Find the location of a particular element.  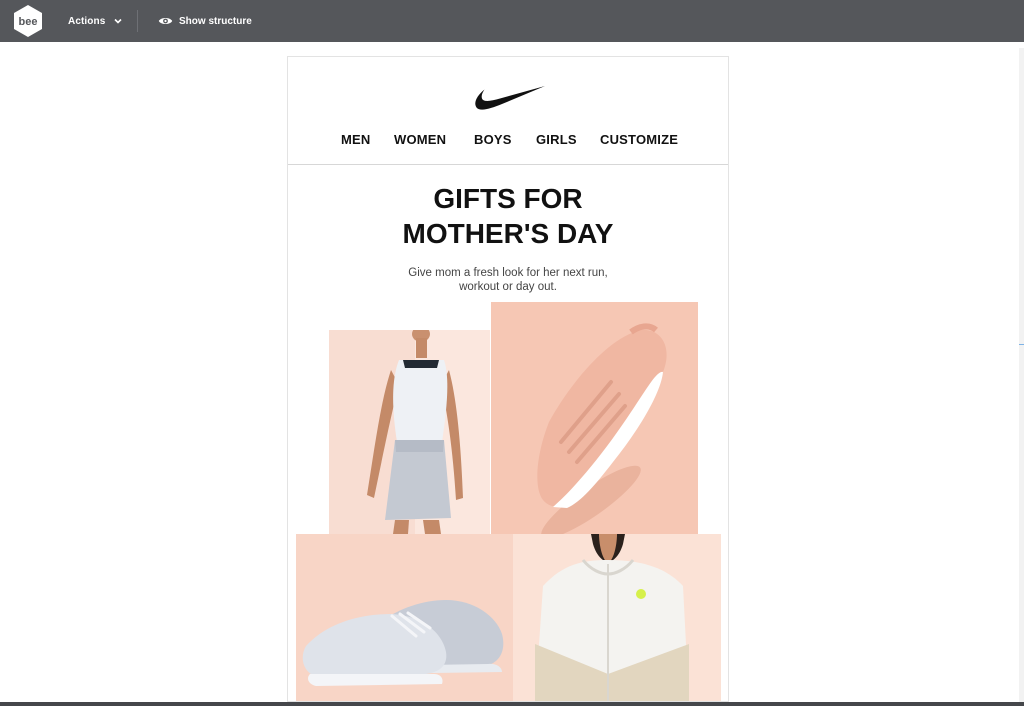

hero-subtitle-line-2: workout or day out. is located at coordinates (508, 287).